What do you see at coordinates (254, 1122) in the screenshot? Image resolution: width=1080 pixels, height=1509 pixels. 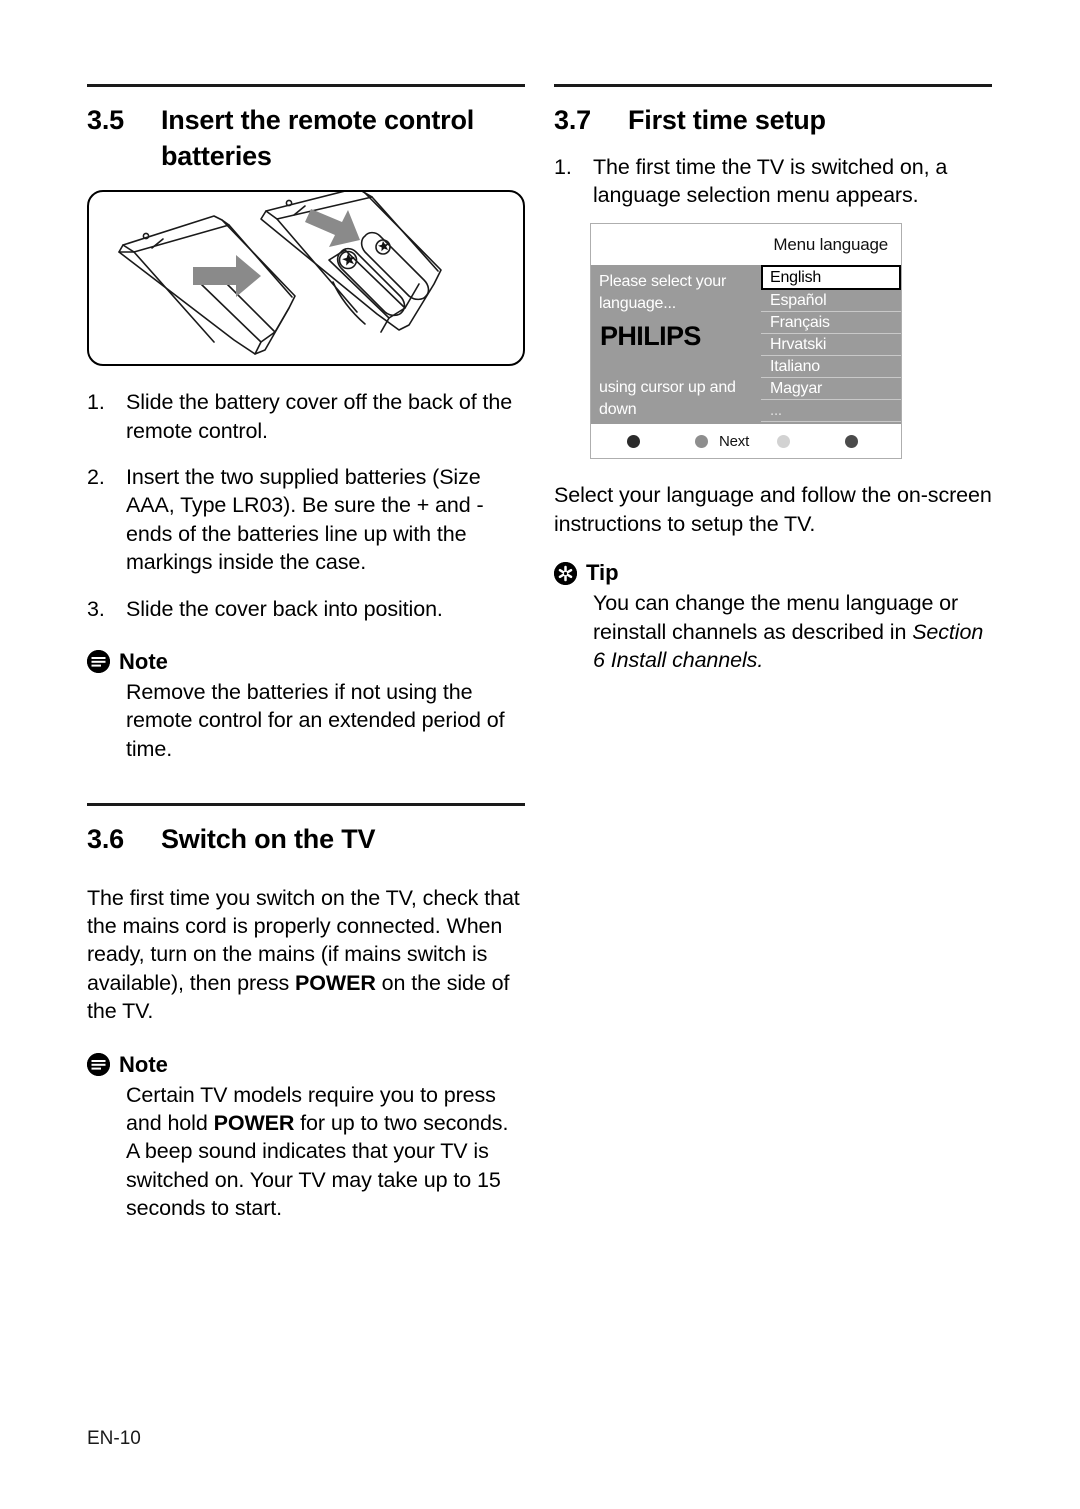 I see `power-keyword-2: POWER` at bounding box center [254, 1122].